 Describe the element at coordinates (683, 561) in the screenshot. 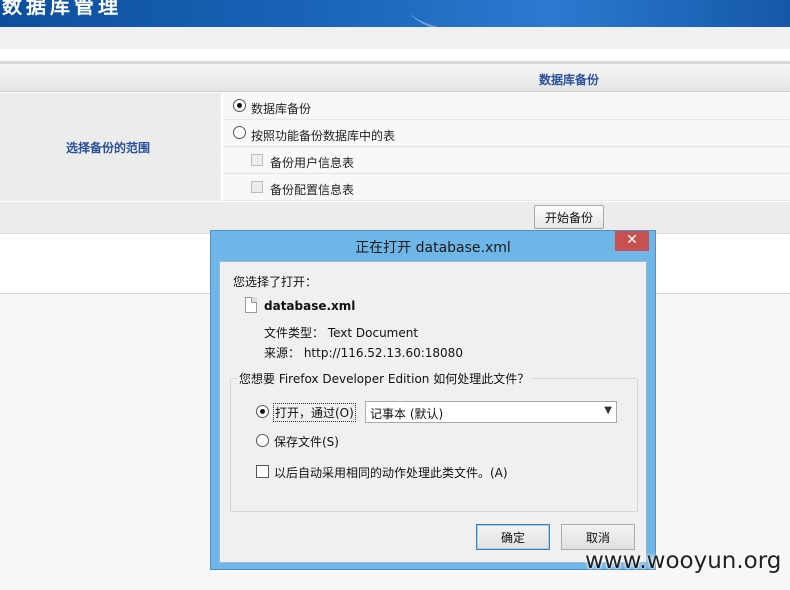

I see `watermark: www.wooyun.org` at that location.